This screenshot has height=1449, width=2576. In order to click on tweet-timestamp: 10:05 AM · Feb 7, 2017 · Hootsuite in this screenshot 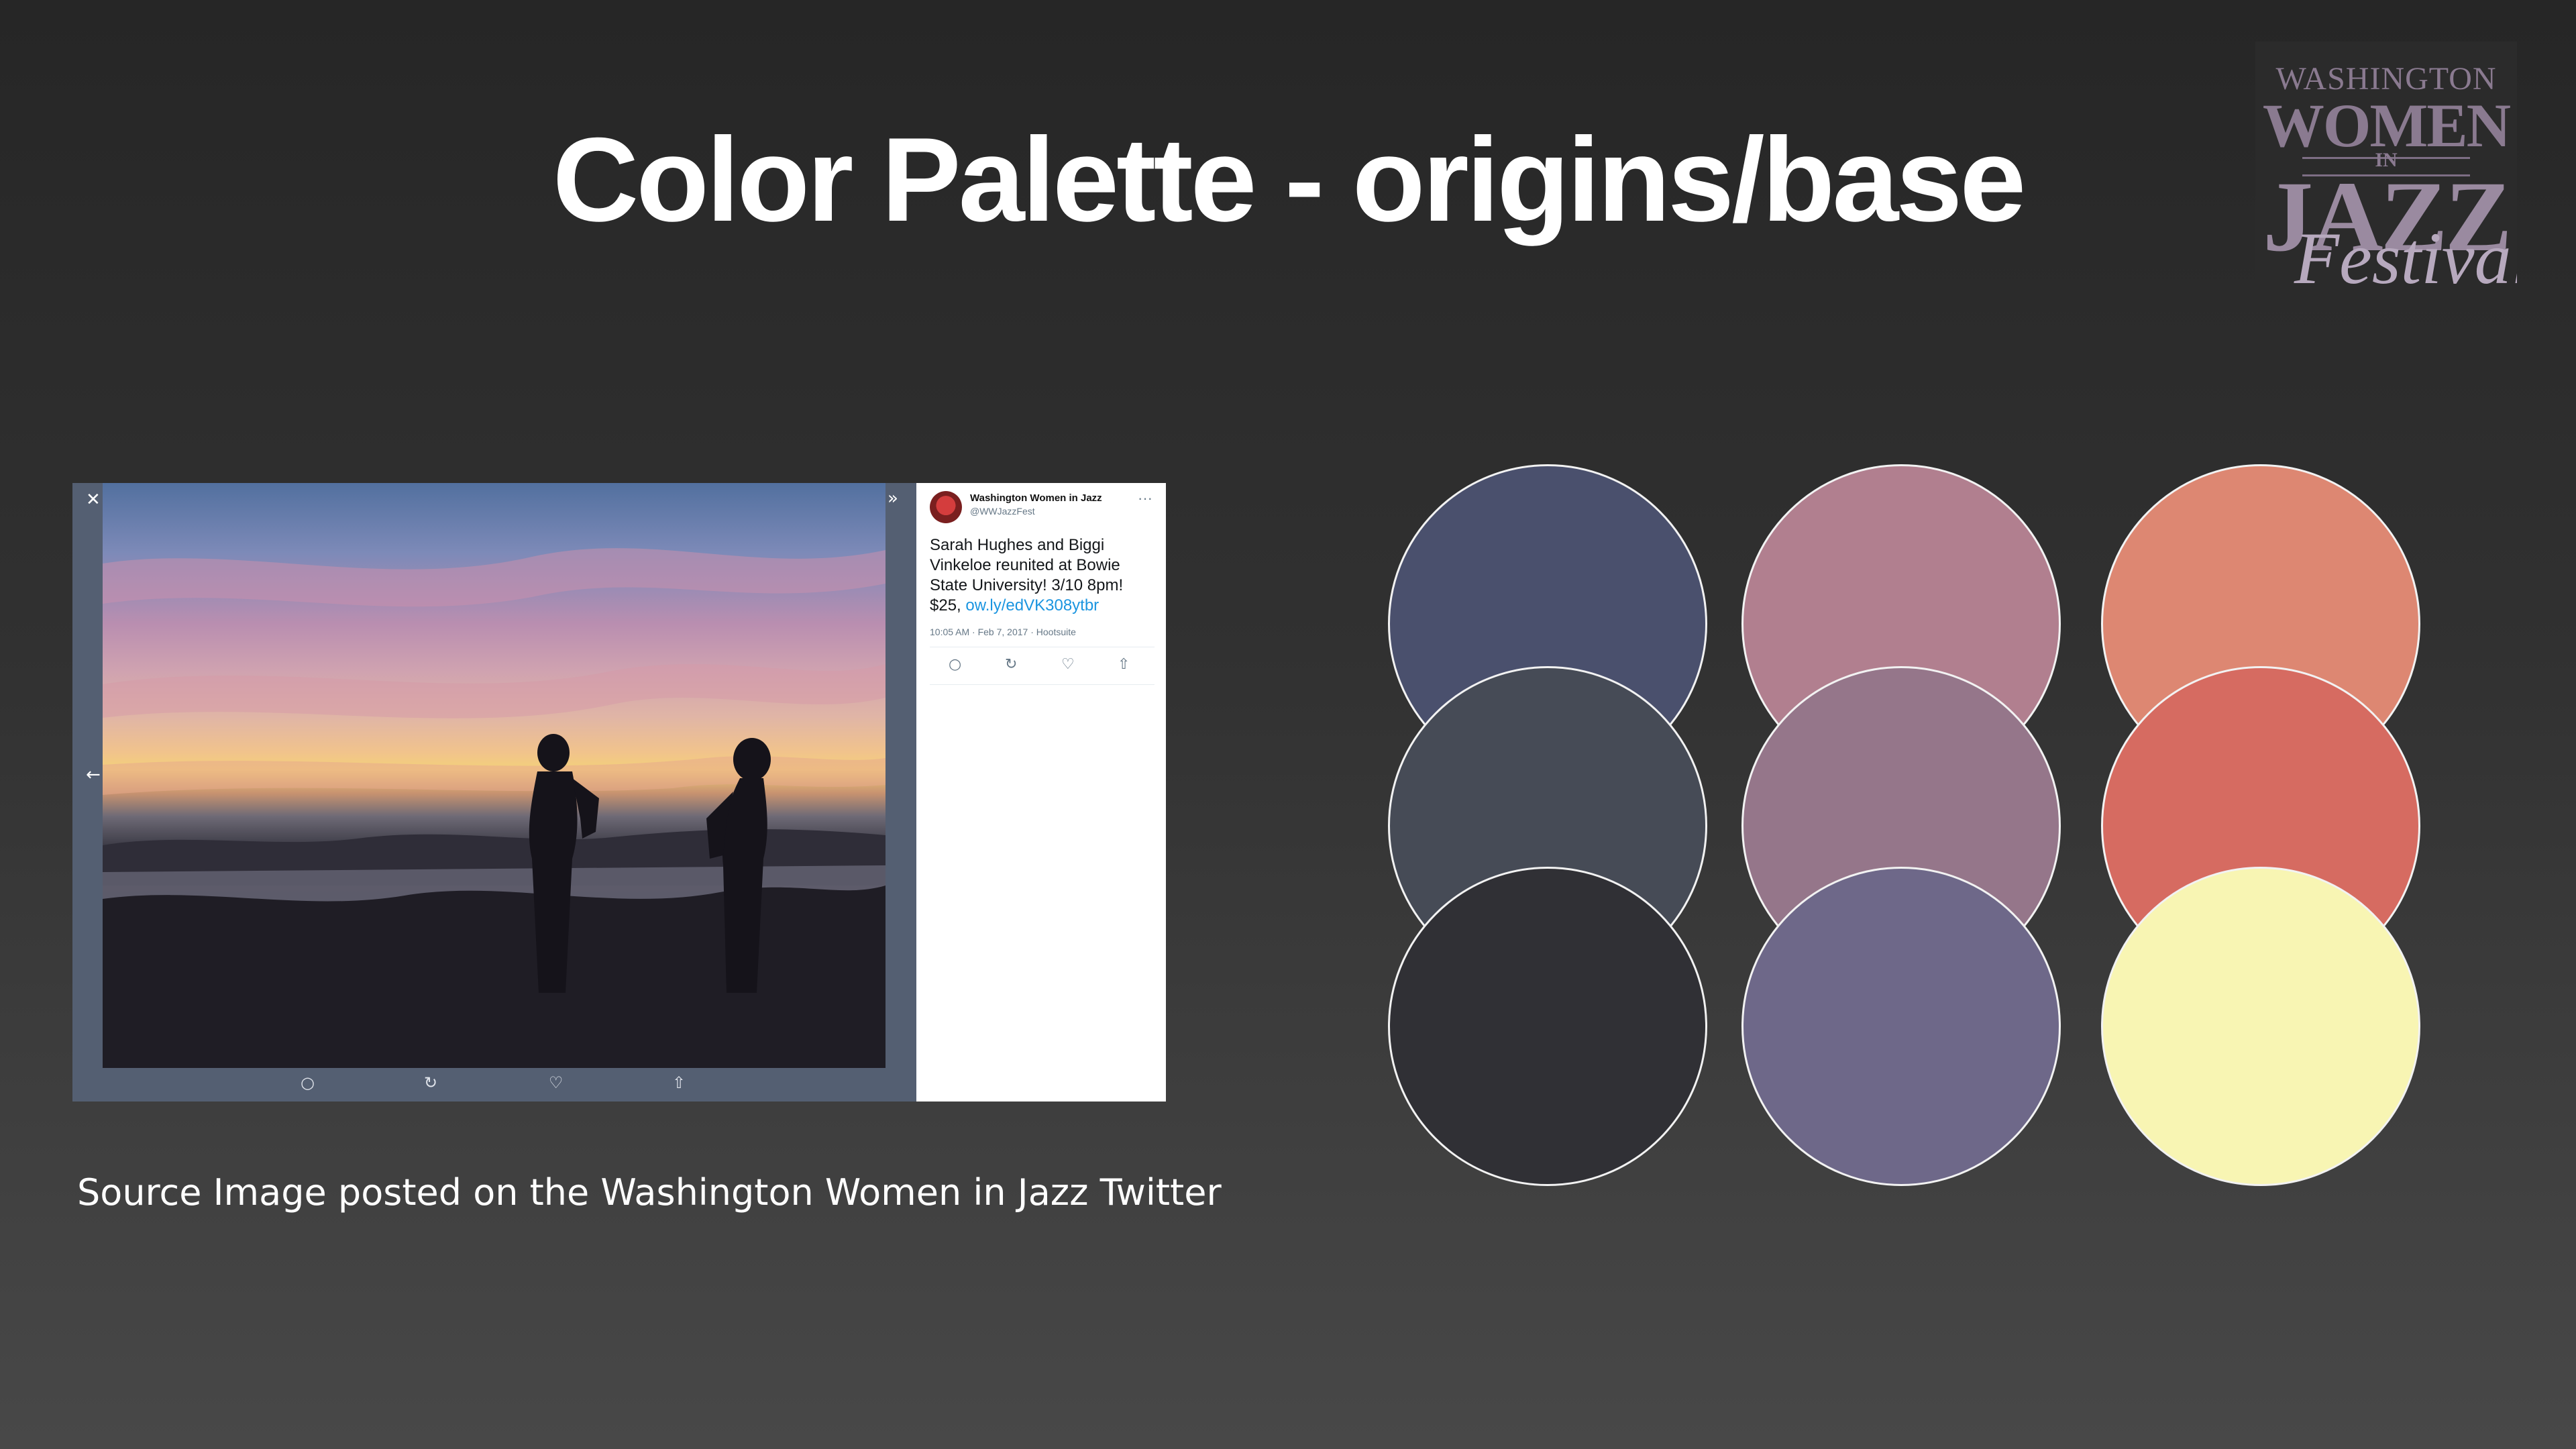, I will do `click(1003, 632)`.